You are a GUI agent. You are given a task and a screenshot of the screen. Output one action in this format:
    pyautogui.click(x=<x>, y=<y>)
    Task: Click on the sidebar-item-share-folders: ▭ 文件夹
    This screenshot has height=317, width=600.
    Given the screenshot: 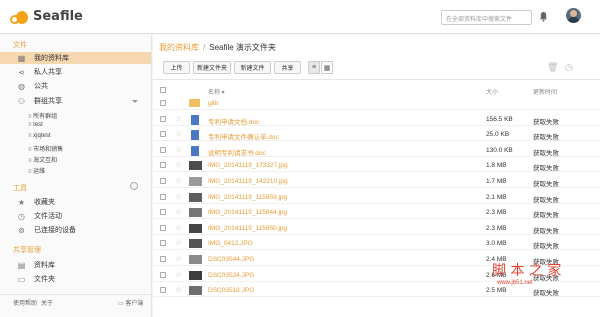 What is the action you would take?
    pyautogui.click(x=75, y=279)
    